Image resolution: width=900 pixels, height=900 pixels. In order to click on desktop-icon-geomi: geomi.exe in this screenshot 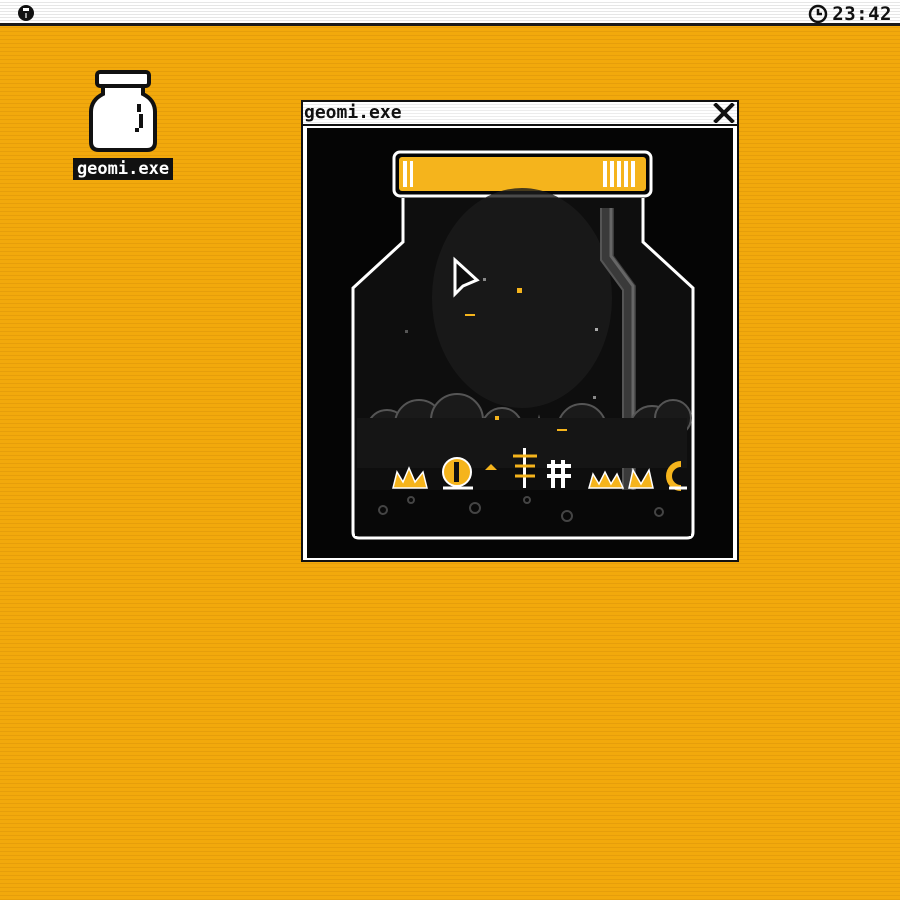, I will do `click(123, 125)`.